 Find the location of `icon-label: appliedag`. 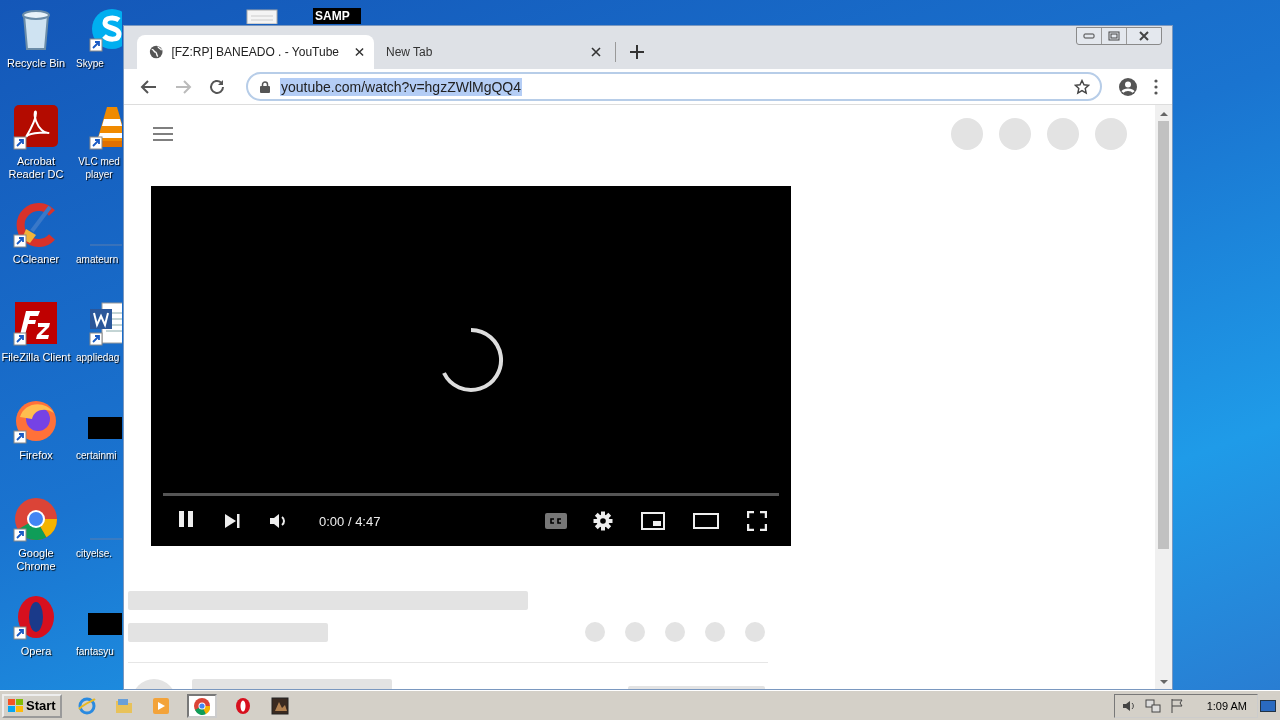

icon-label: appliedag is located at coordinates (98, 357).